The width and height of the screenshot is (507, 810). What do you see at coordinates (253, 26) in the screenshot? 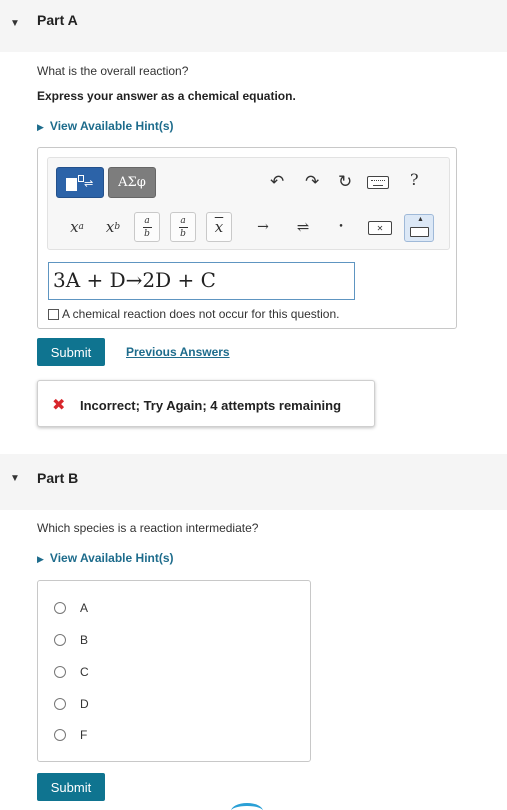
I see `part-a-header: ▼ Part A` at bounding box center [253, 26].